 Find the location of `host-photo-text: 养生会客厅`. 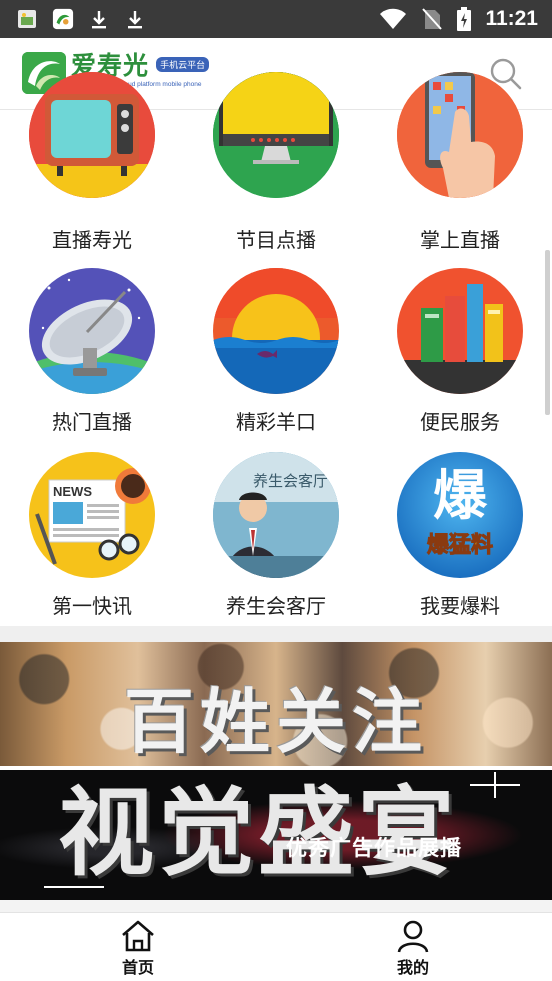

host-photo-text: 养生会客厅 is located at coordinates (290, 481).